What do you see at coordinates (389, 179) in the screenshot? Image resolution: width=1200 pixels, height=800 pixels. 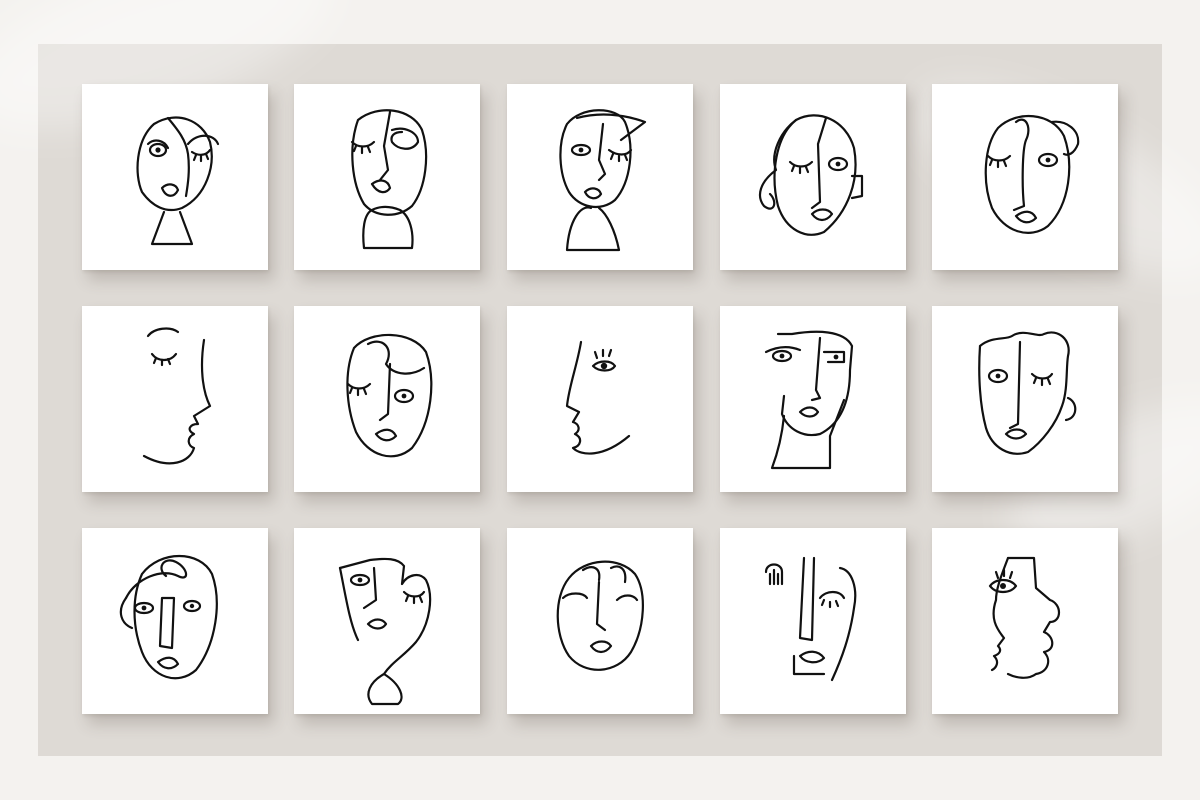 I see `face-line-art-bust-closed-eye-icon` at bounding box center [389, 179].